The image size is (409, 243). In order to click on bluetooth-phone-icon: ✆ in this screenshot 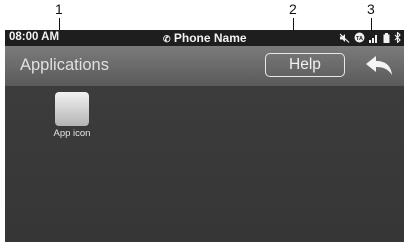, I will do `click(167, 39)`.